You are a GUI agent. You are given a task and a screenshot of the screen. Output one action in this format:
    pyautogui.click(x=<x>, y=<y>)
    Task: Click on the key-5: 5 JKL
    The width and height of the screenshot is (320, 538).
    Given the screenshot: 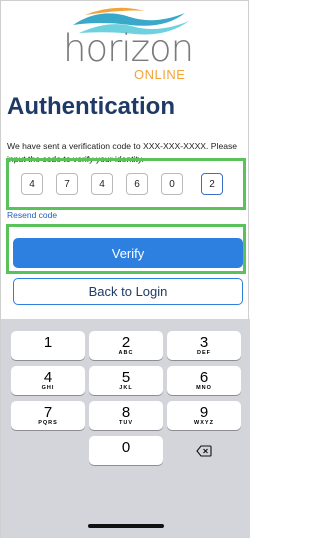 What is the action you would take?
    pyautogui.click(x=126, y=380)
    